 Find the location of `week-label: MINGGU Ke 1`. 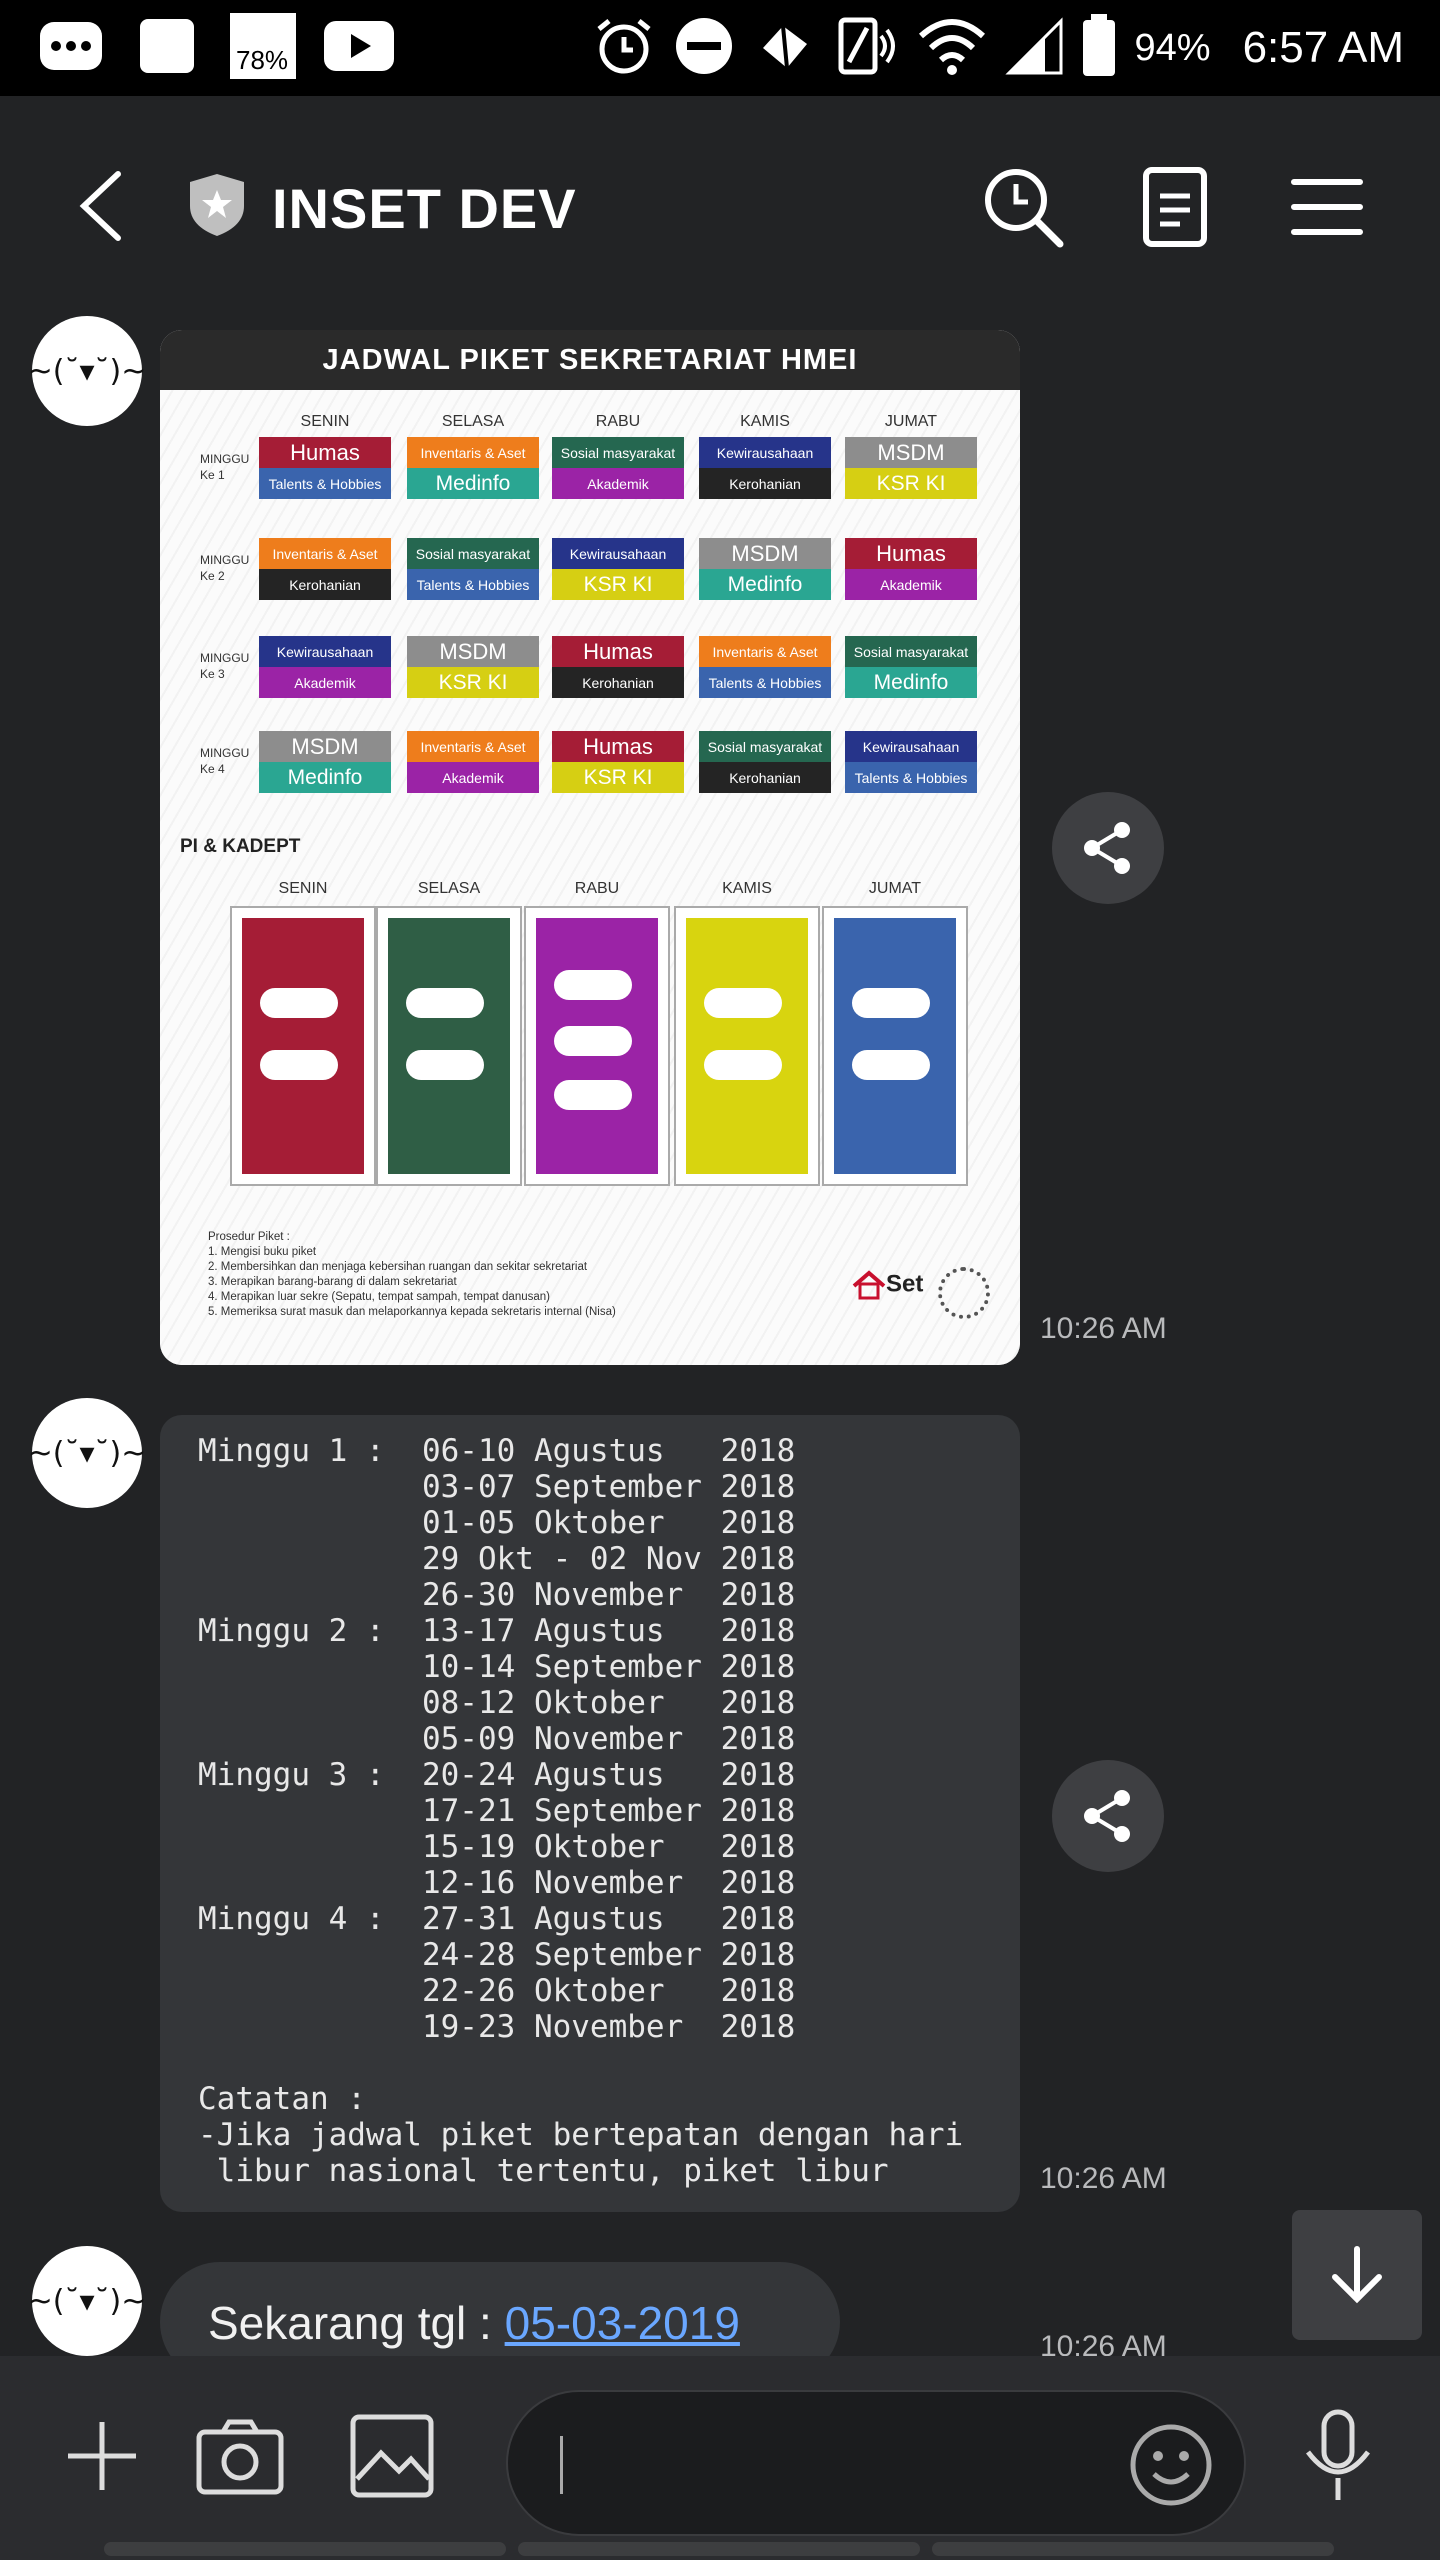

week-label: MINGGU Ke 1 is located at coordinates (225, 467).